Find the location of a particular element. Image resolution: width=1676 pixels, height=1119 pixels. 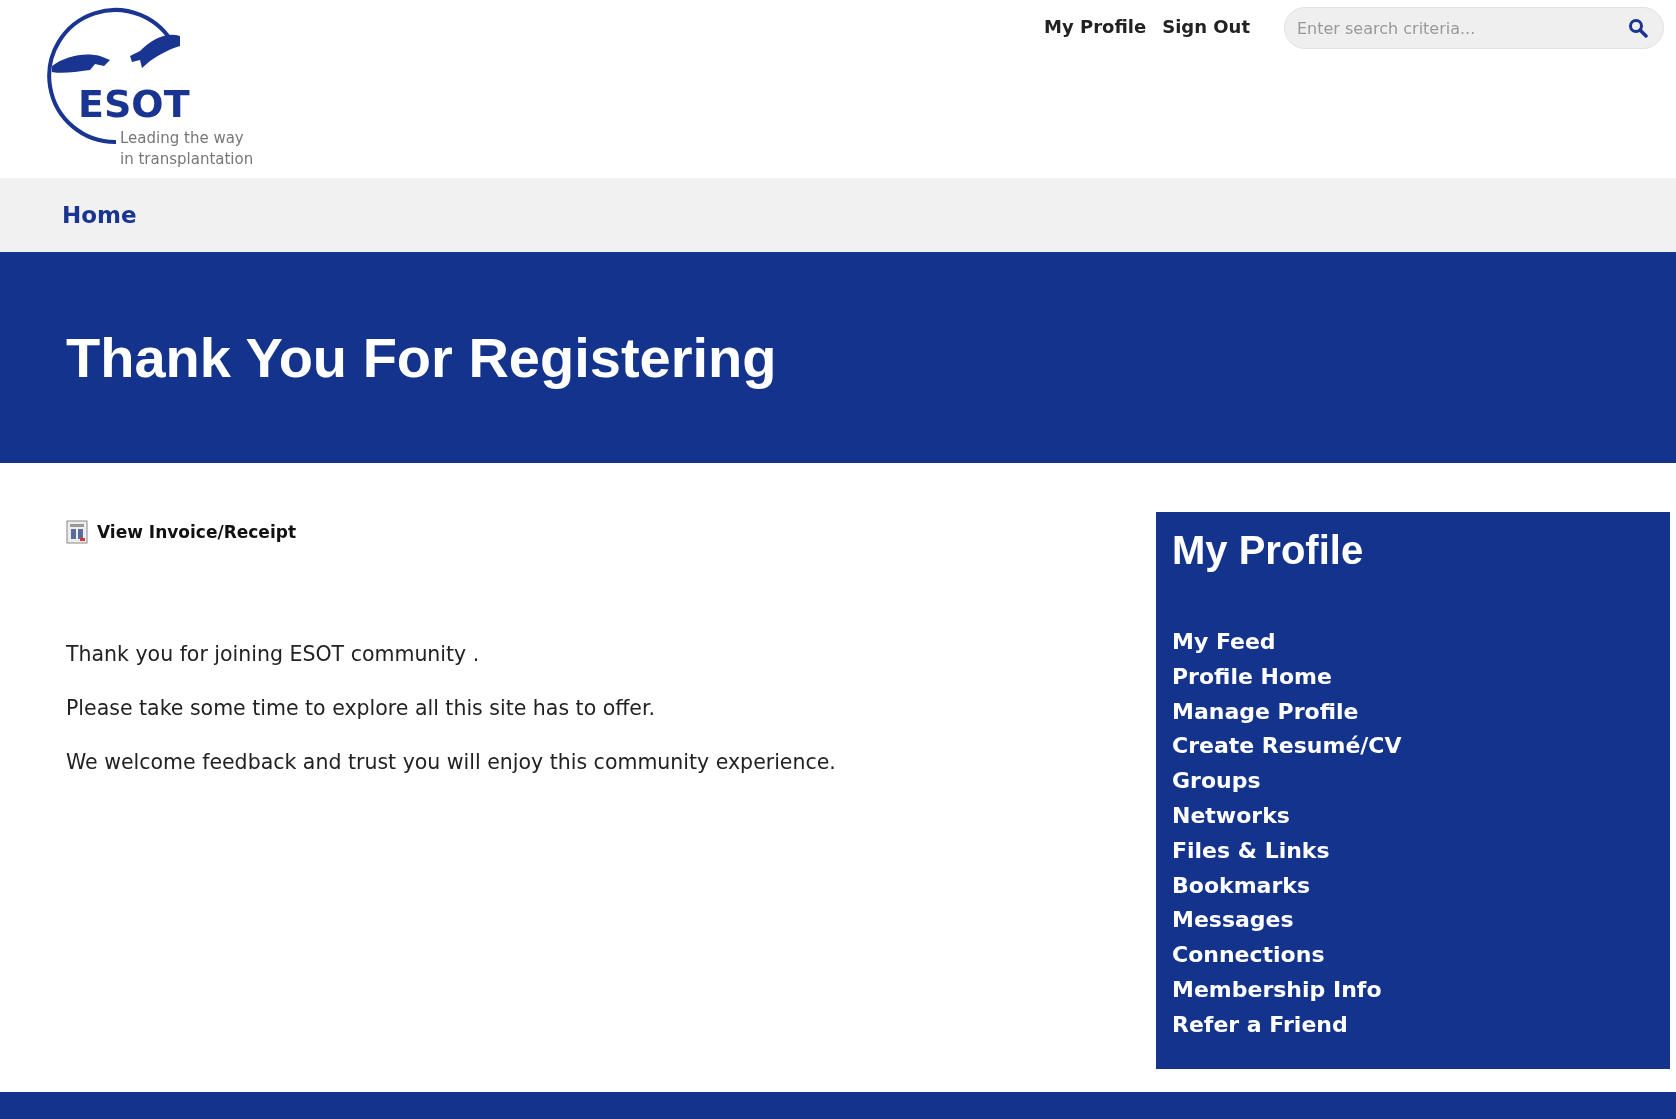

sidebar-link: Messages is located at coordinates (1233, 921).